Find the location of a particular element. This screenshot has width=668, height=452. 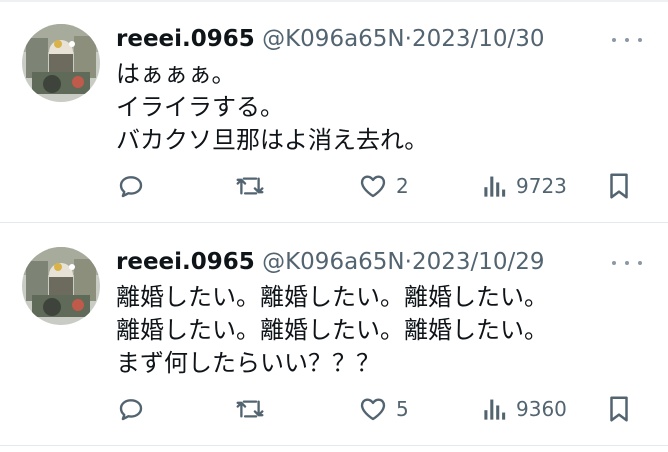

view-count: 9723 is located at coordinates (541, 186).